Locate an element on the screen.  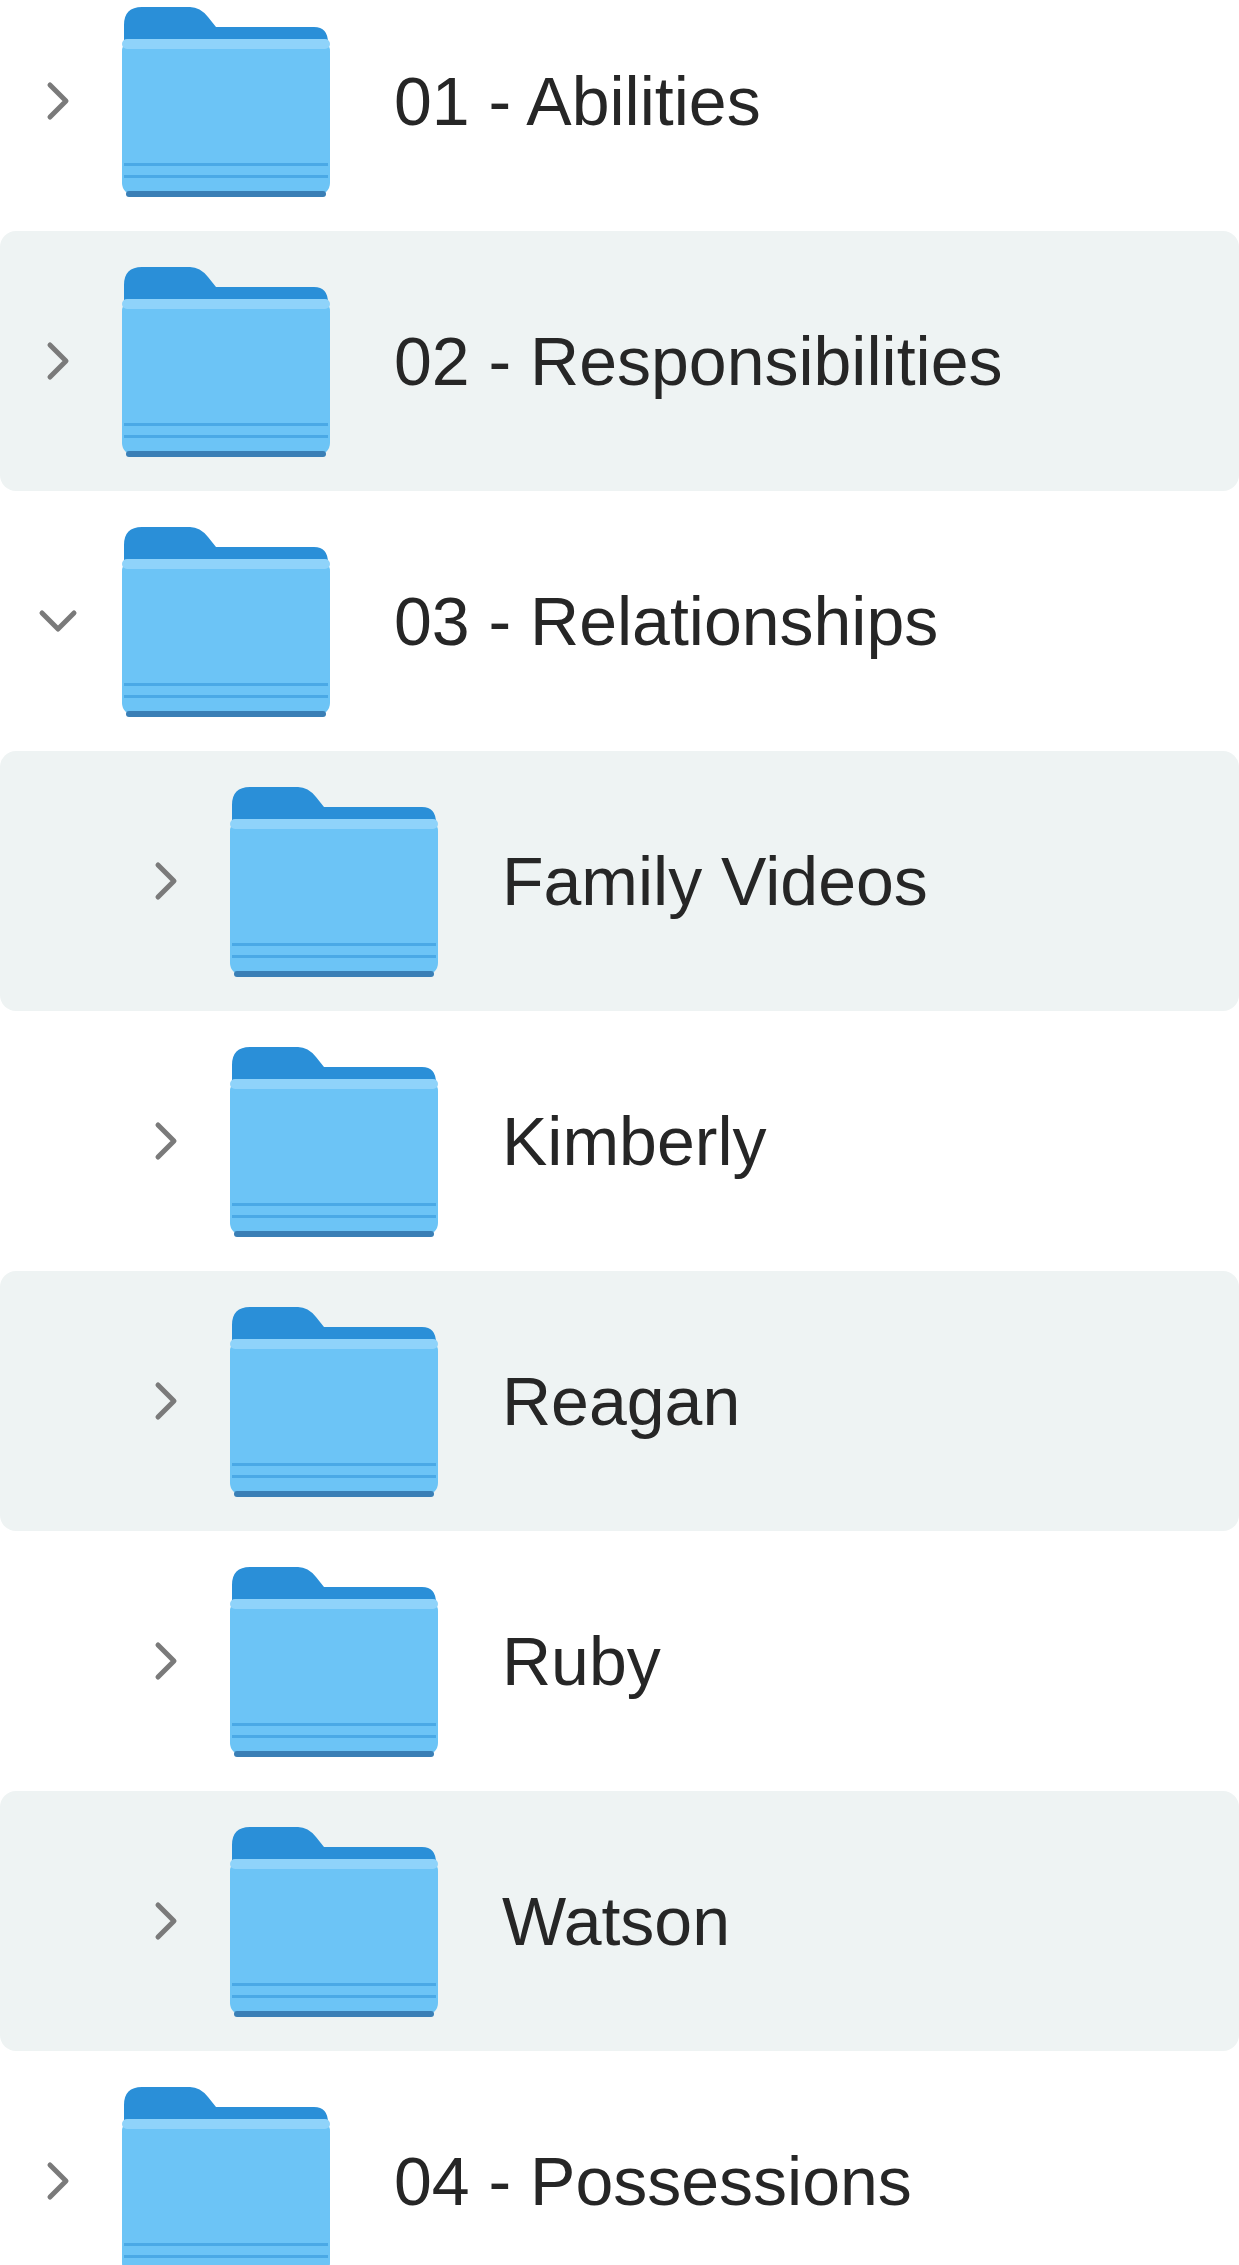
folder-name: Kimberly is located at coordinates (634, 1141).